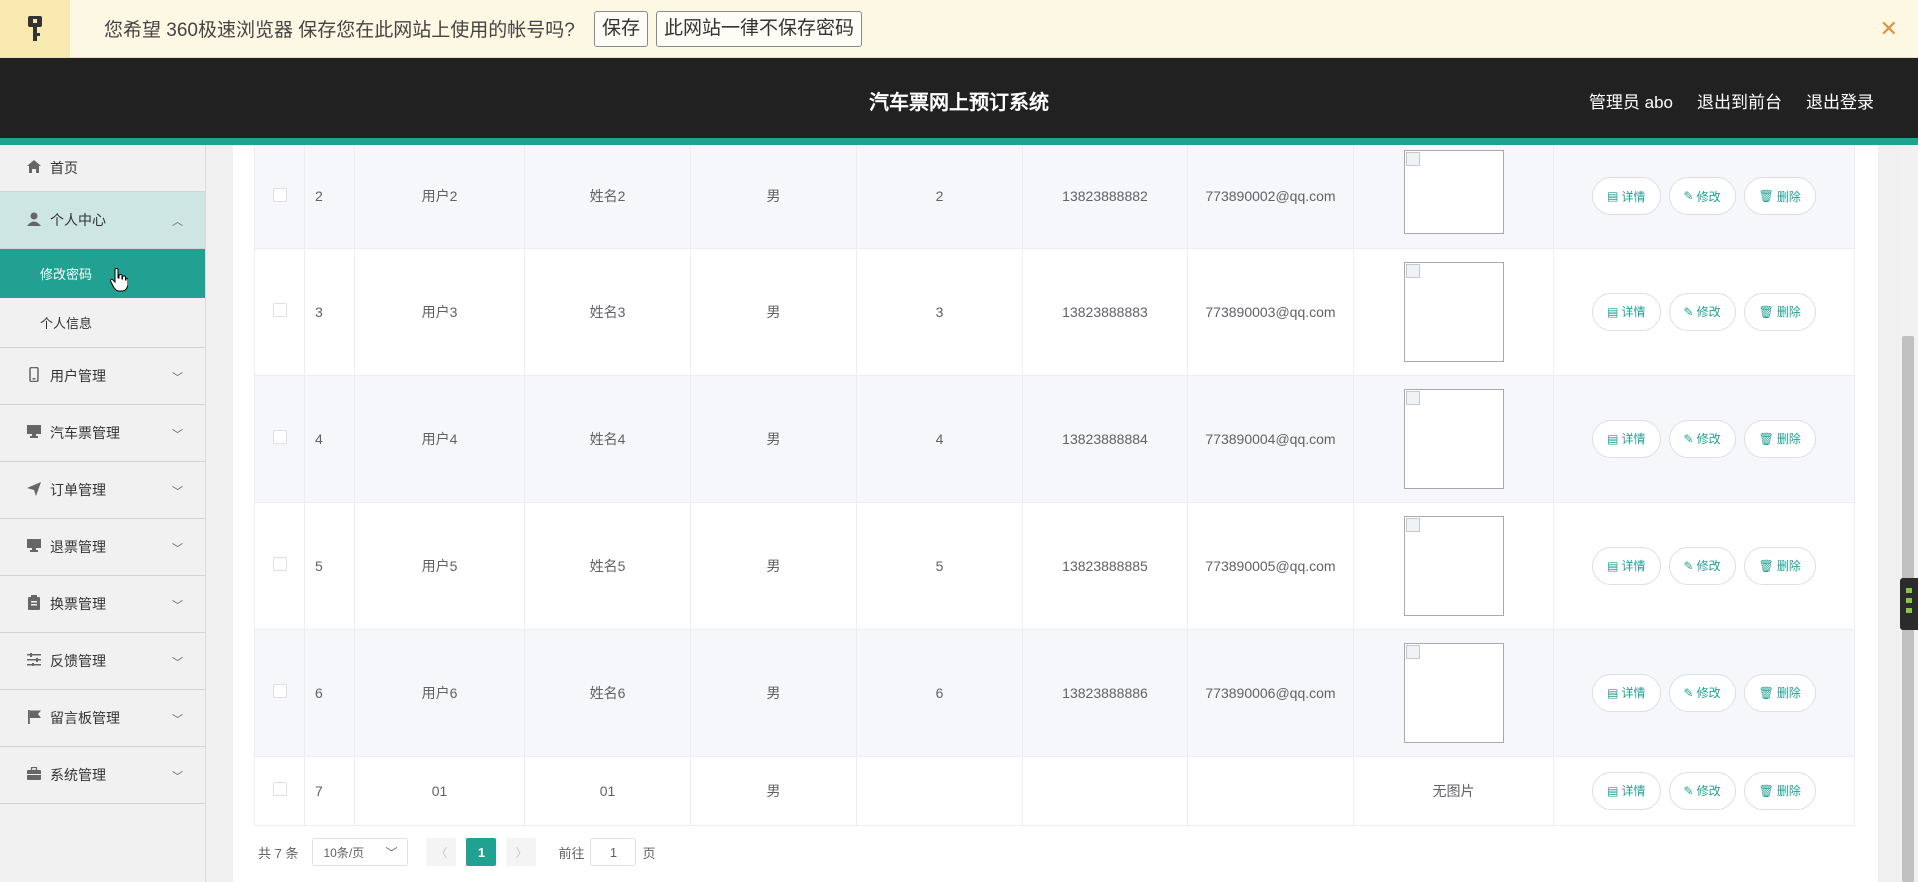 This screenshot has width=1918, height=882. I want to click on sidebar-item-label: 留言板管理, so click(85, 718).